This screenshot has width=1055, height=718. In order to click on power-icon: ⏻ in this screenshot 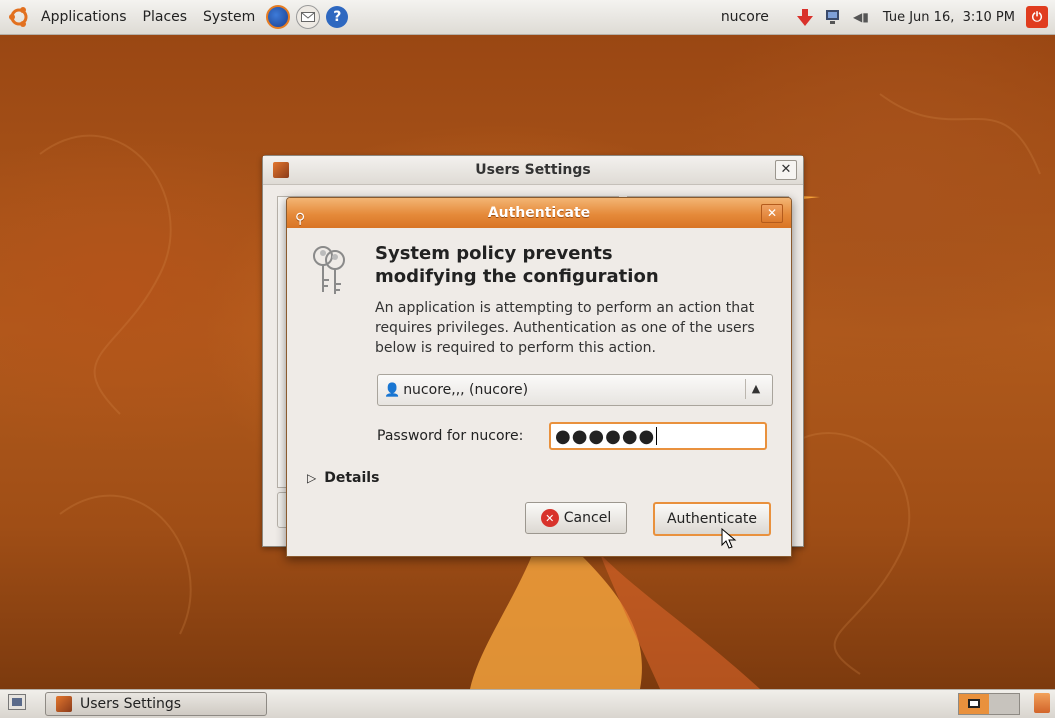, I will do `click(1037, 17)`.